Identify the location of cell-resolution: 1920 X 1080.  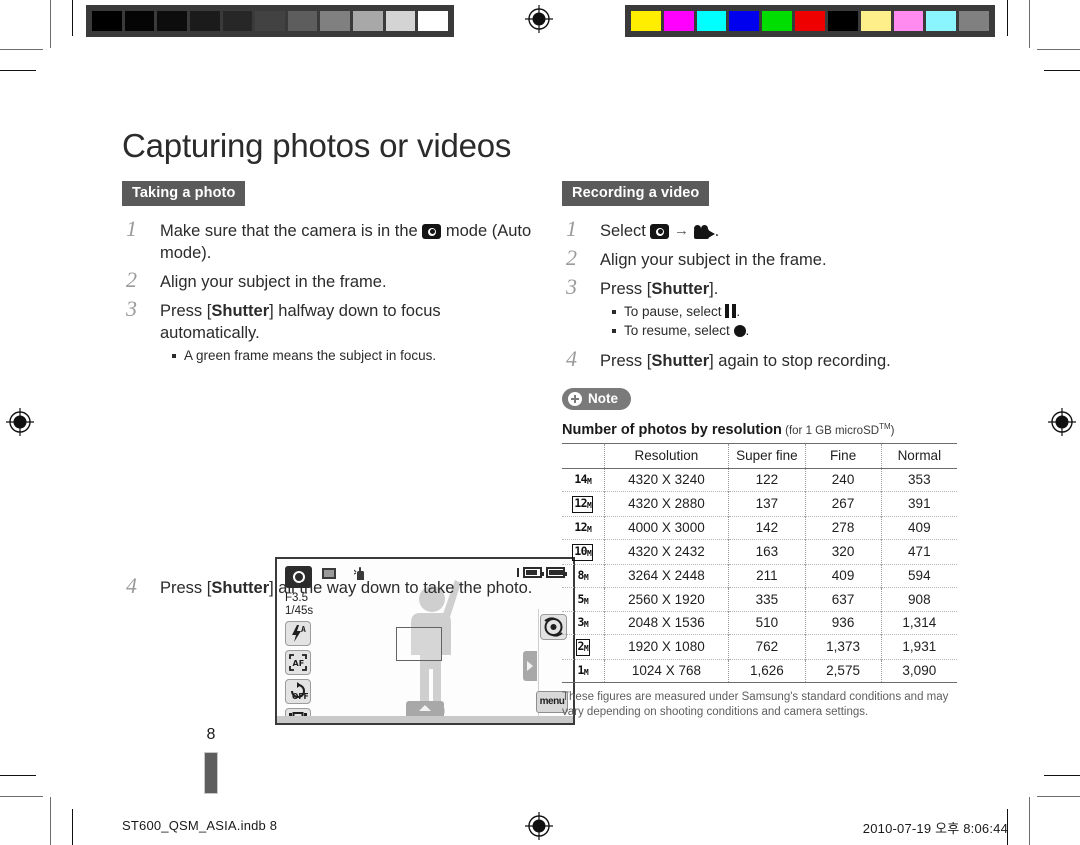
(667, 646).